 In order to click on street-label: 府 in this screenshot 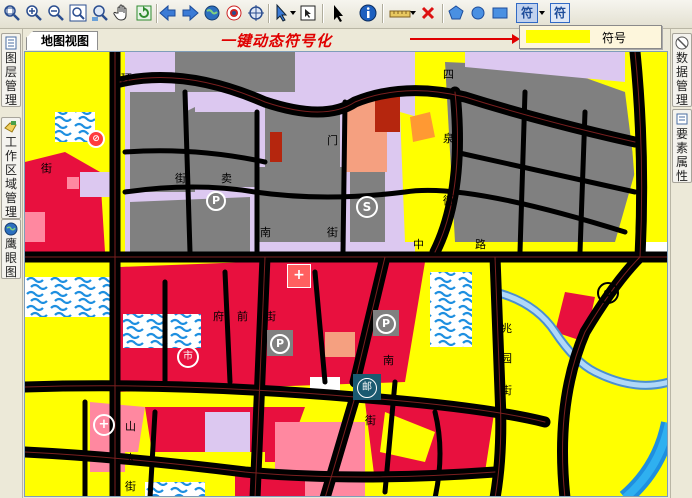, I will do `click(218, 316)`.